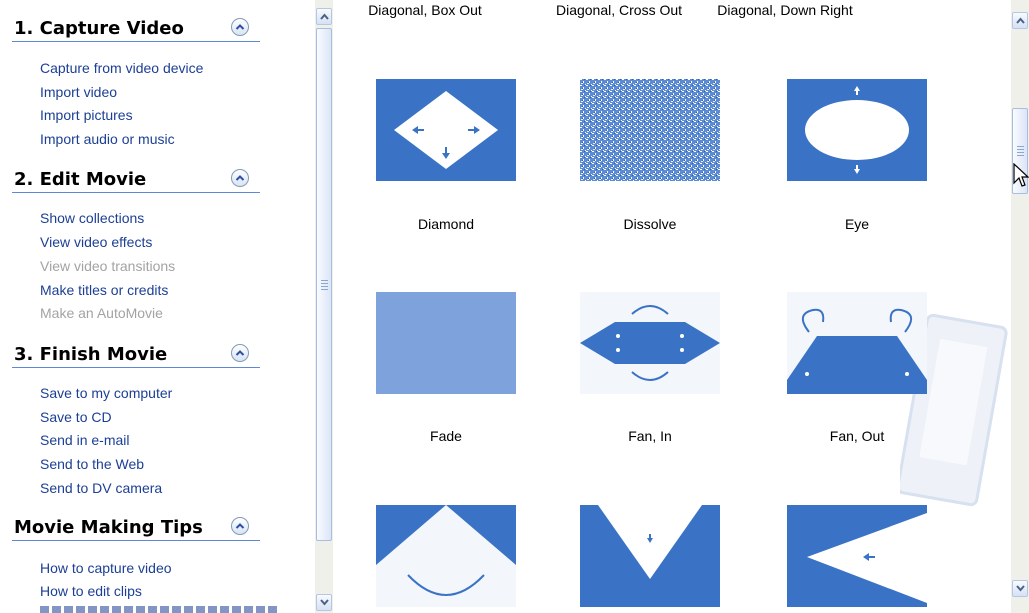 Image resolution: width=1029 pixels, height=613 pixels. I want to click on task-pane-scrollbar, so click(324, 306).